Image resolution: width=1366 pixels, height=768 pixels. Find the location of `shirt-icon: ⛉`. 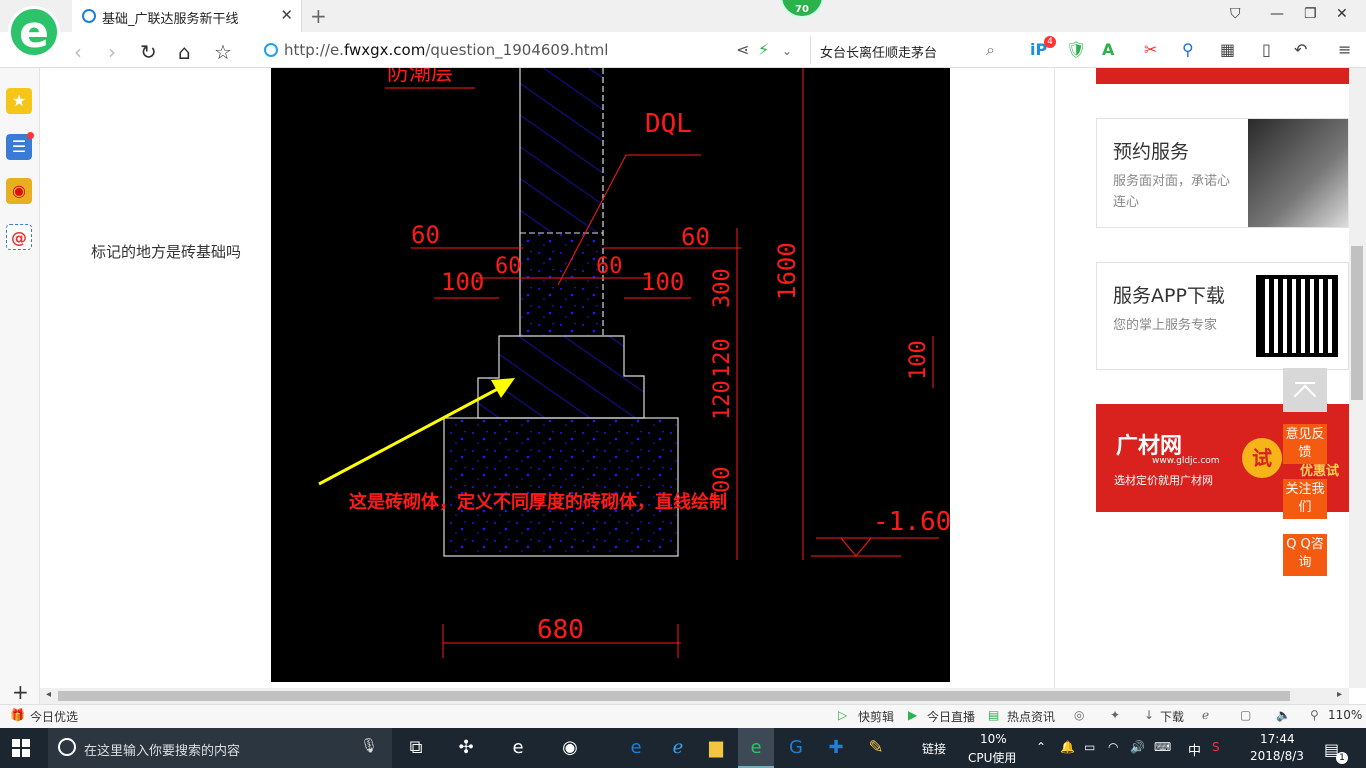

shirt-icon: ⛉ is located at coordinates (1235, 14).